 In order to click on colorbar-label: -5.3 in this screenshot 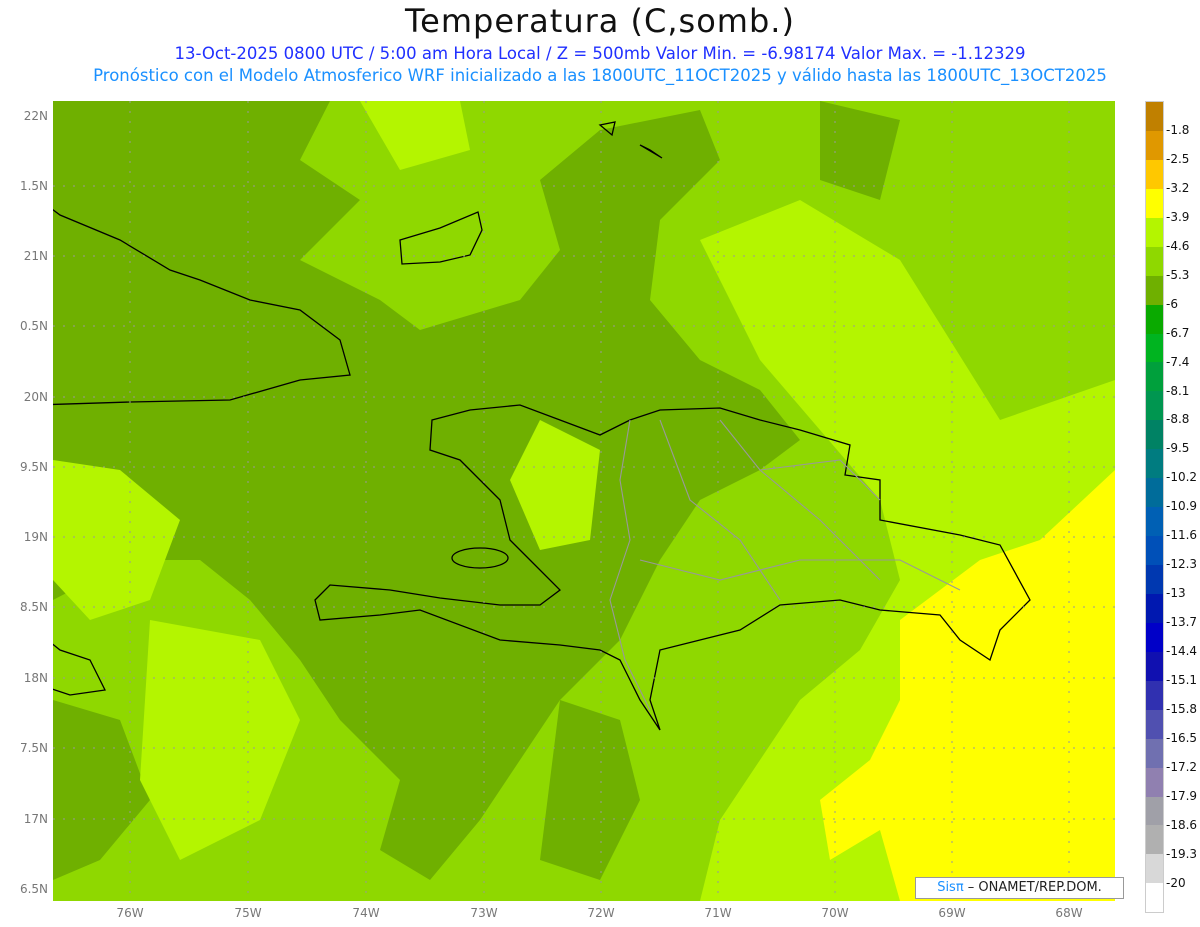, I will do `click(1178, 274)`.